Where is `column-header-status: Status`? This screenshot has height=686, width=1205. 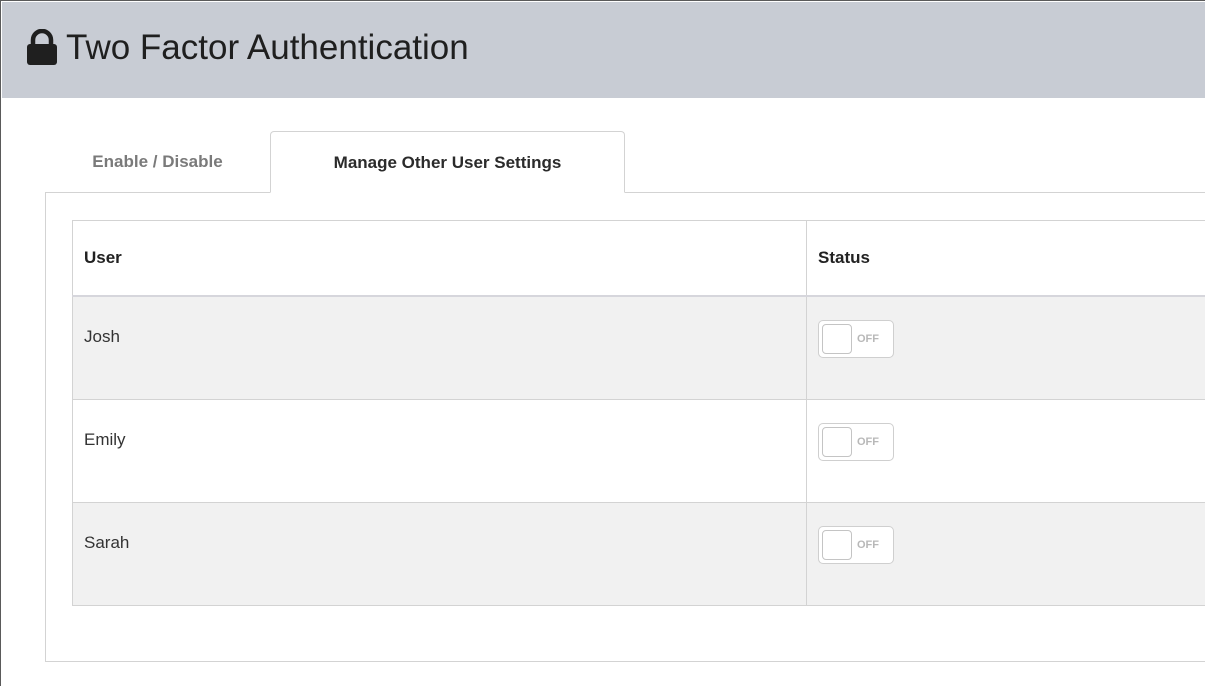
column-header-status: Status is located at coordinates (1005, 258).